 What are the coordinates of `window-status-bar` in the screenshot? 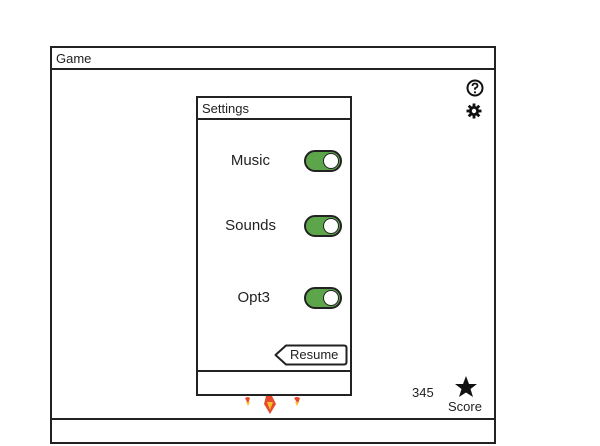 It's located at (273, 430).